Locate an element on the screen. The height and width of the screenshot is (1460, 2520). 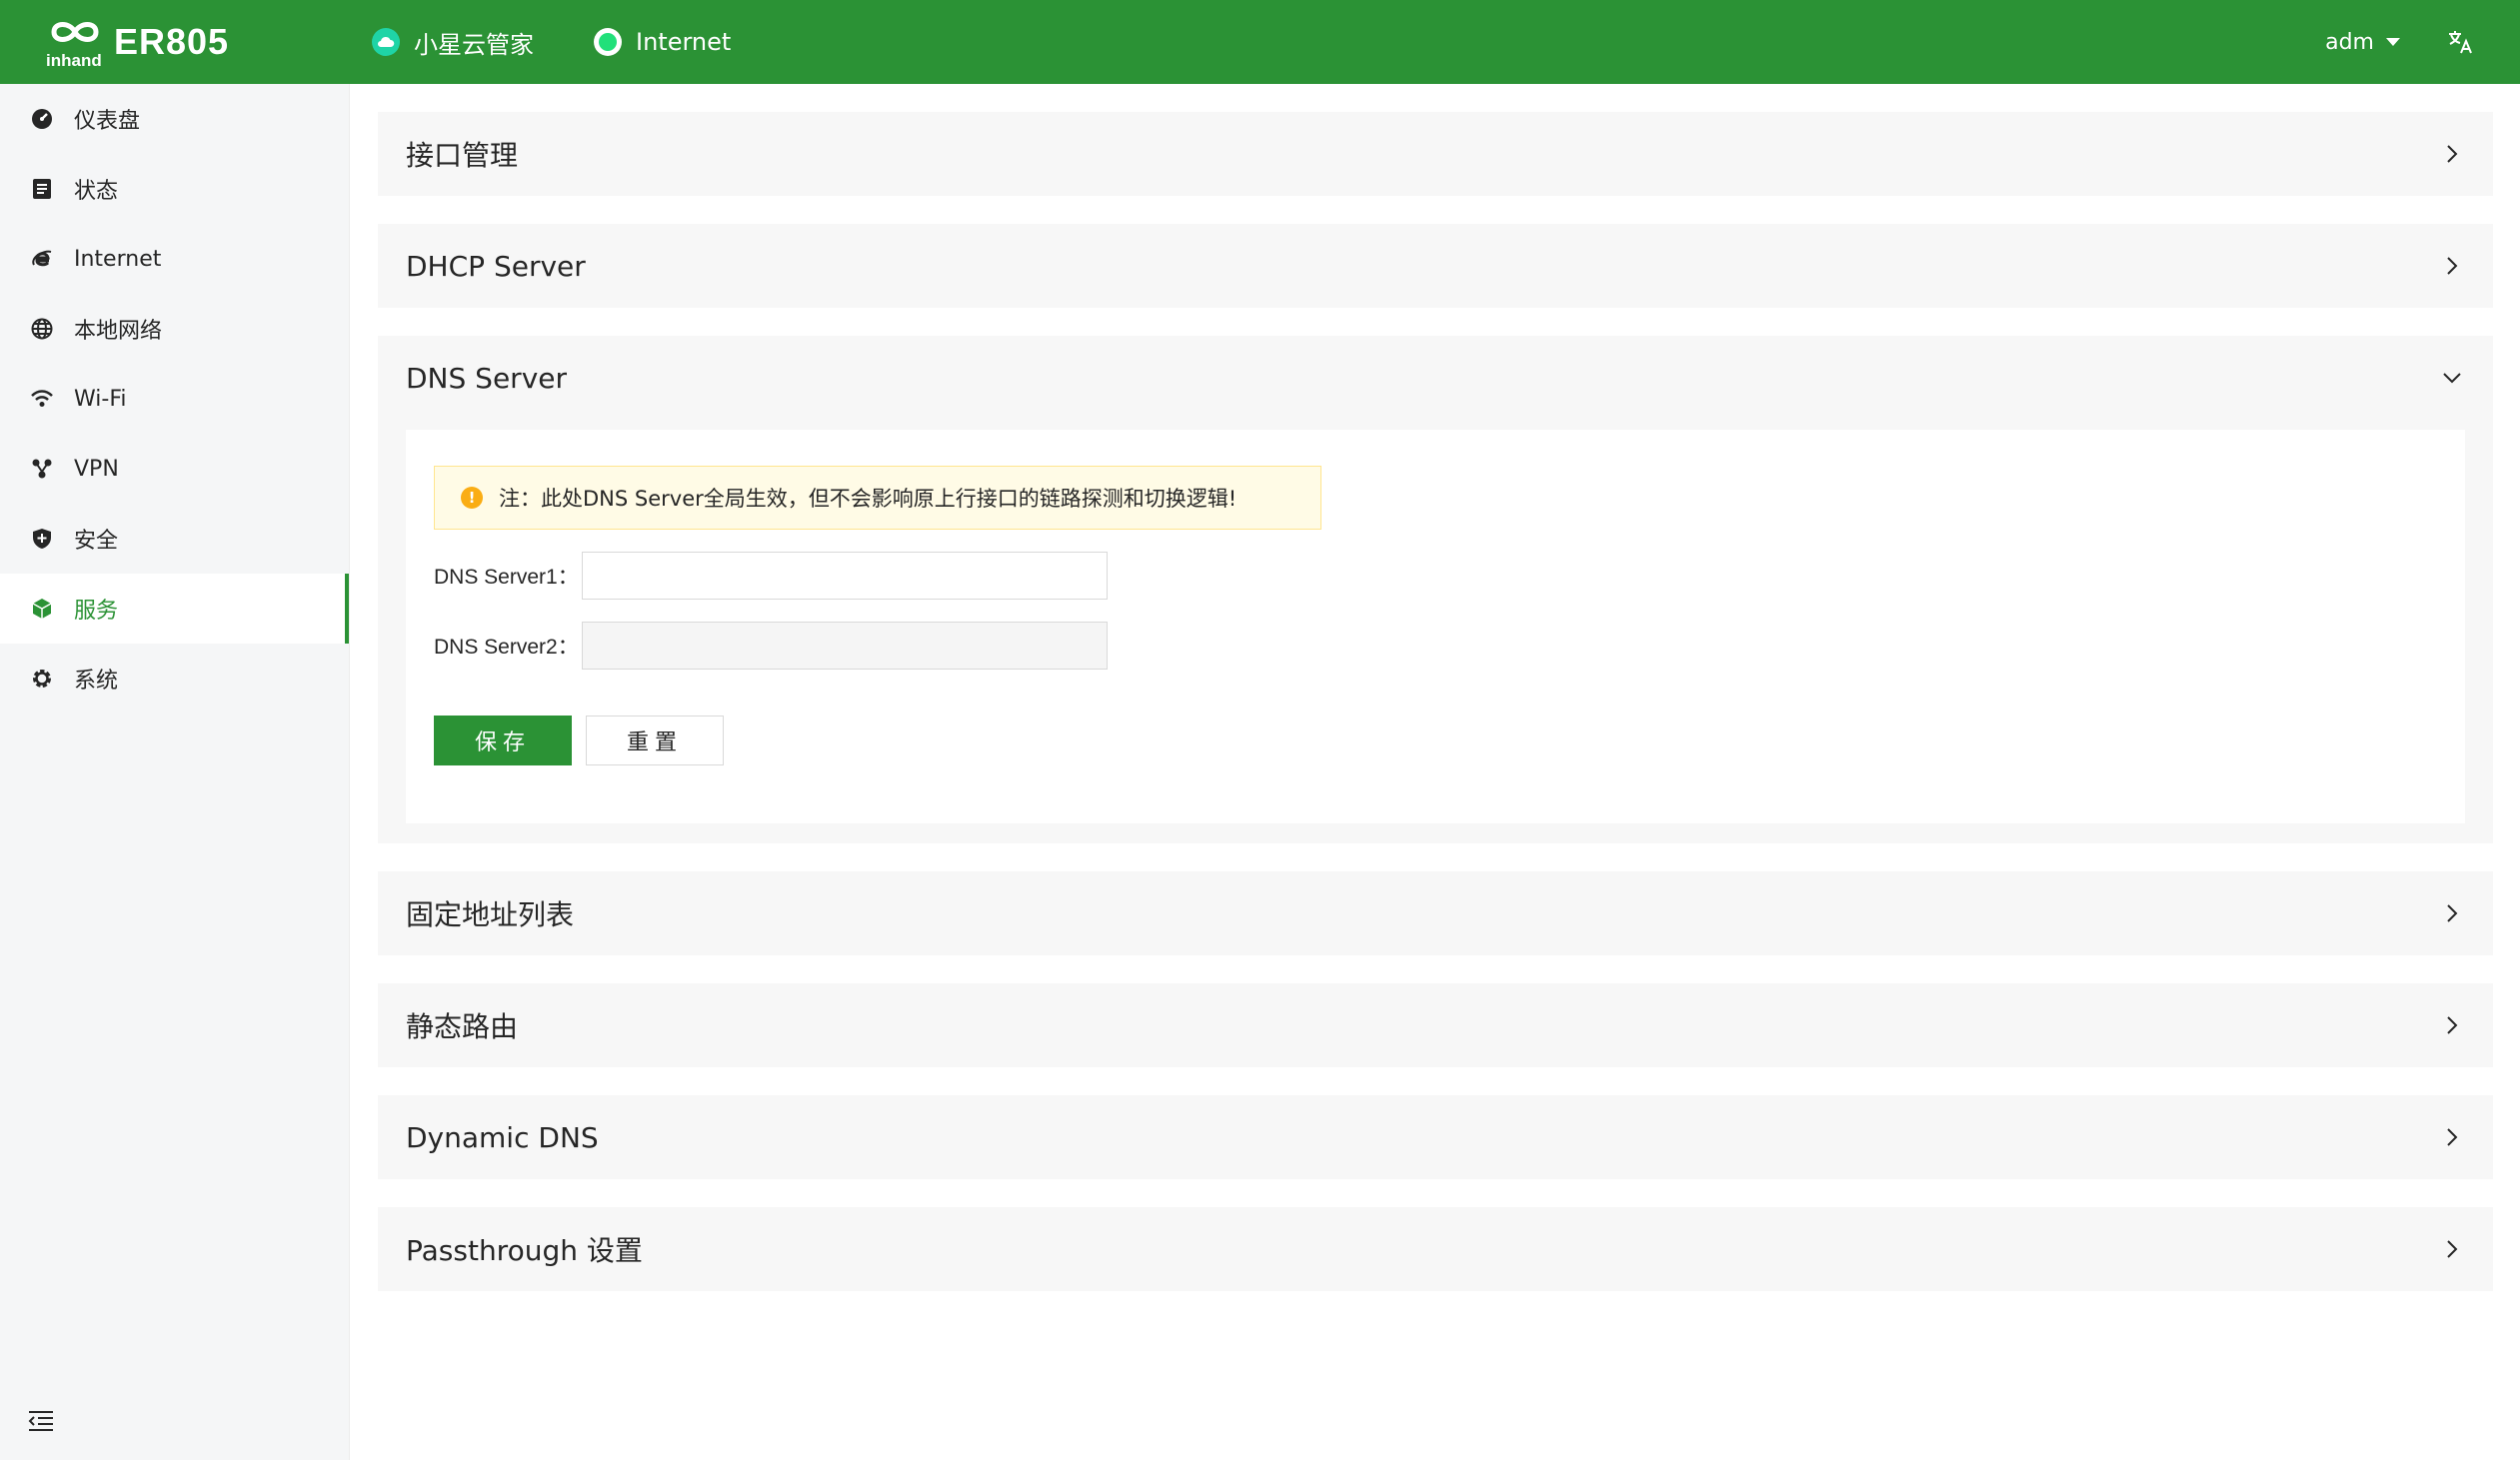
panel-fixed-address-list: 固定地址列表 is located at coordinates (1435, 913).